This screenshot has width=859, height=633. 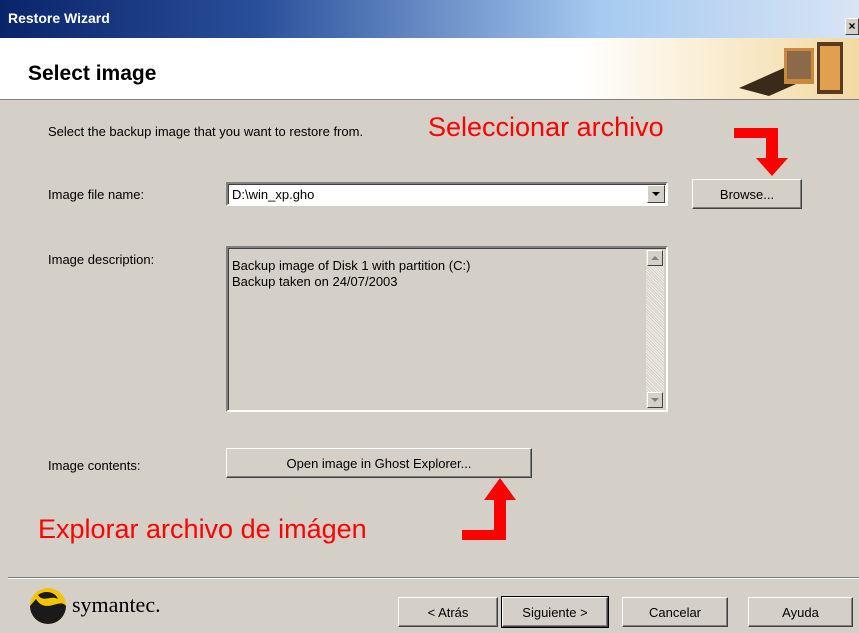 What do you see at coordinates (448, 612) in the screenshot?
I see `back-button: < Atrás` at bounding box center [448, 612].